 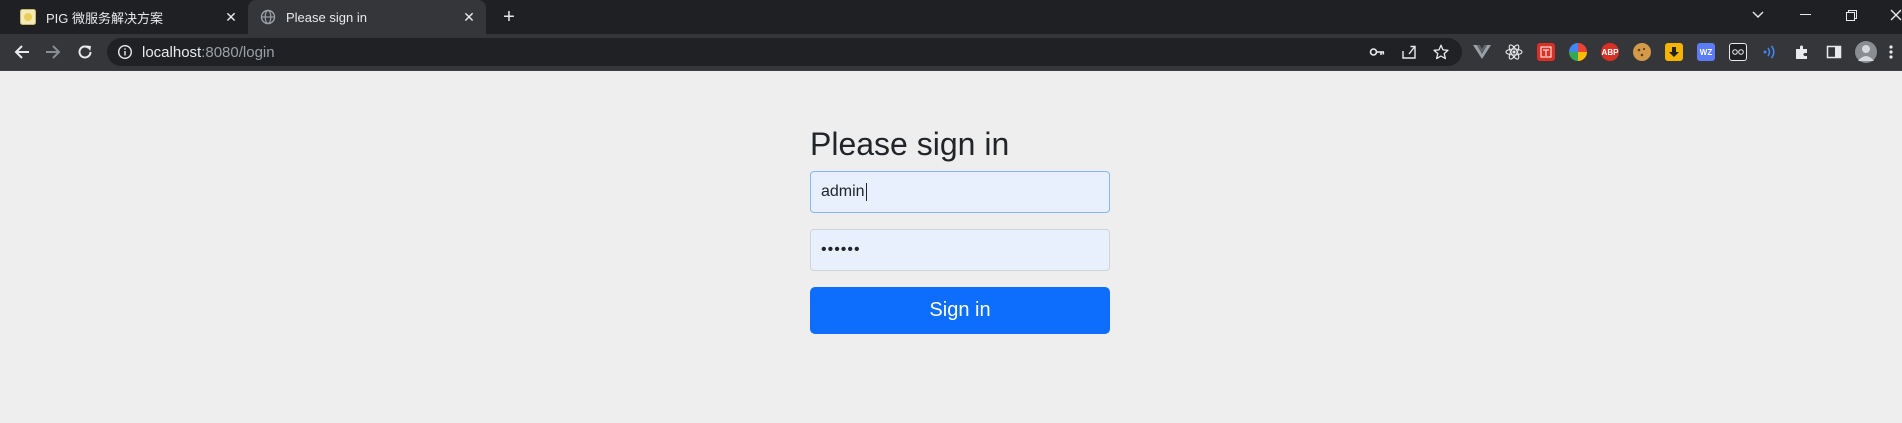 I want to click on restore-icon, so click(x=1851, y=15).